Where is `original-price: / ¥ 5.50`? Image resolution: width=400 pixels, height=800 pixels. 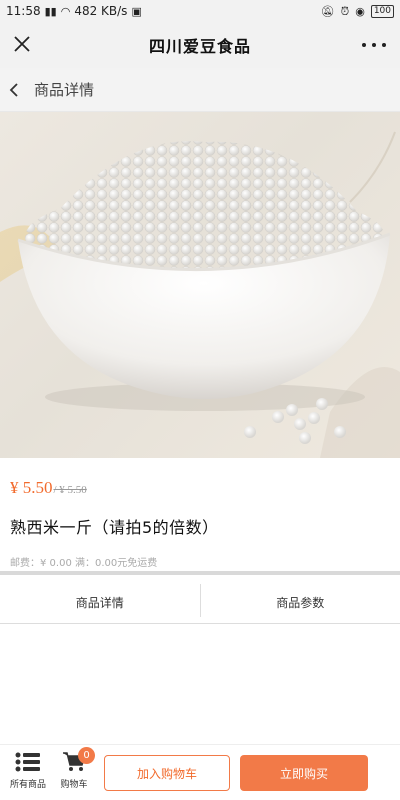
original-price: / ¥ 5.50 is located at coordinates (70, 490).